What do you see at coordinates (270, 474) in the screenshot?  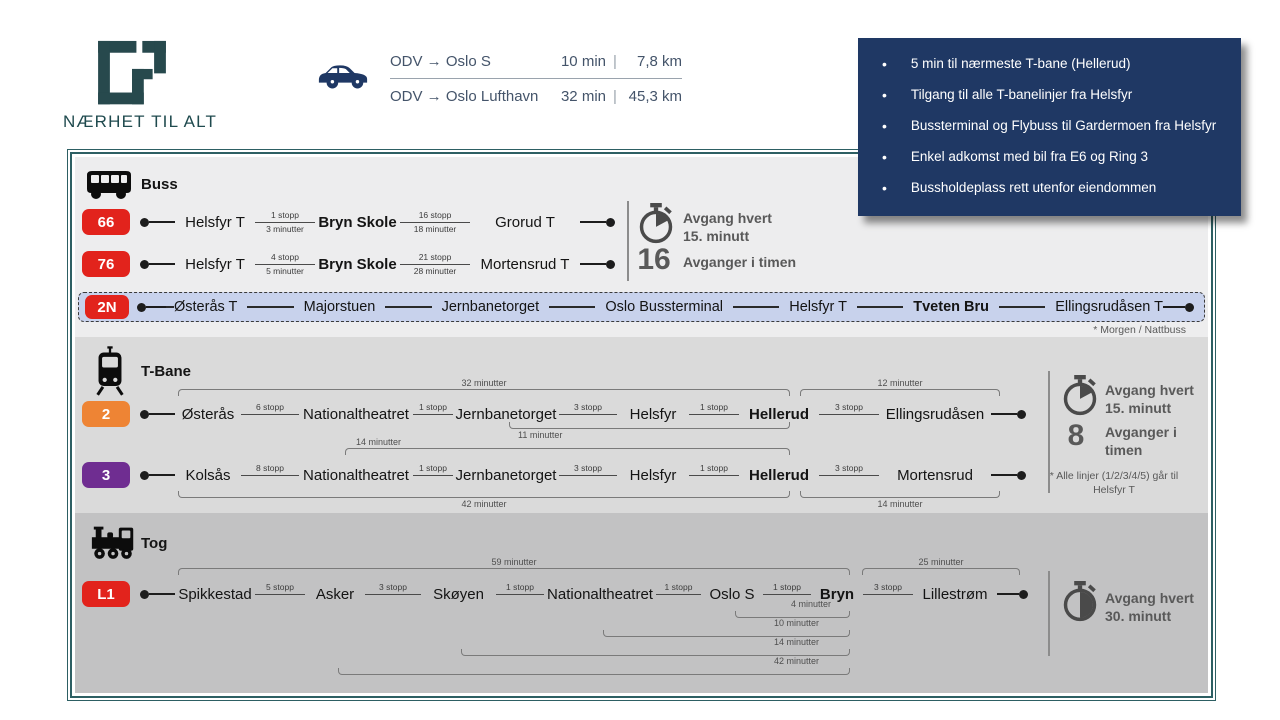 I see `route-leg: 8 stopp` at bounding box center [270, 474].